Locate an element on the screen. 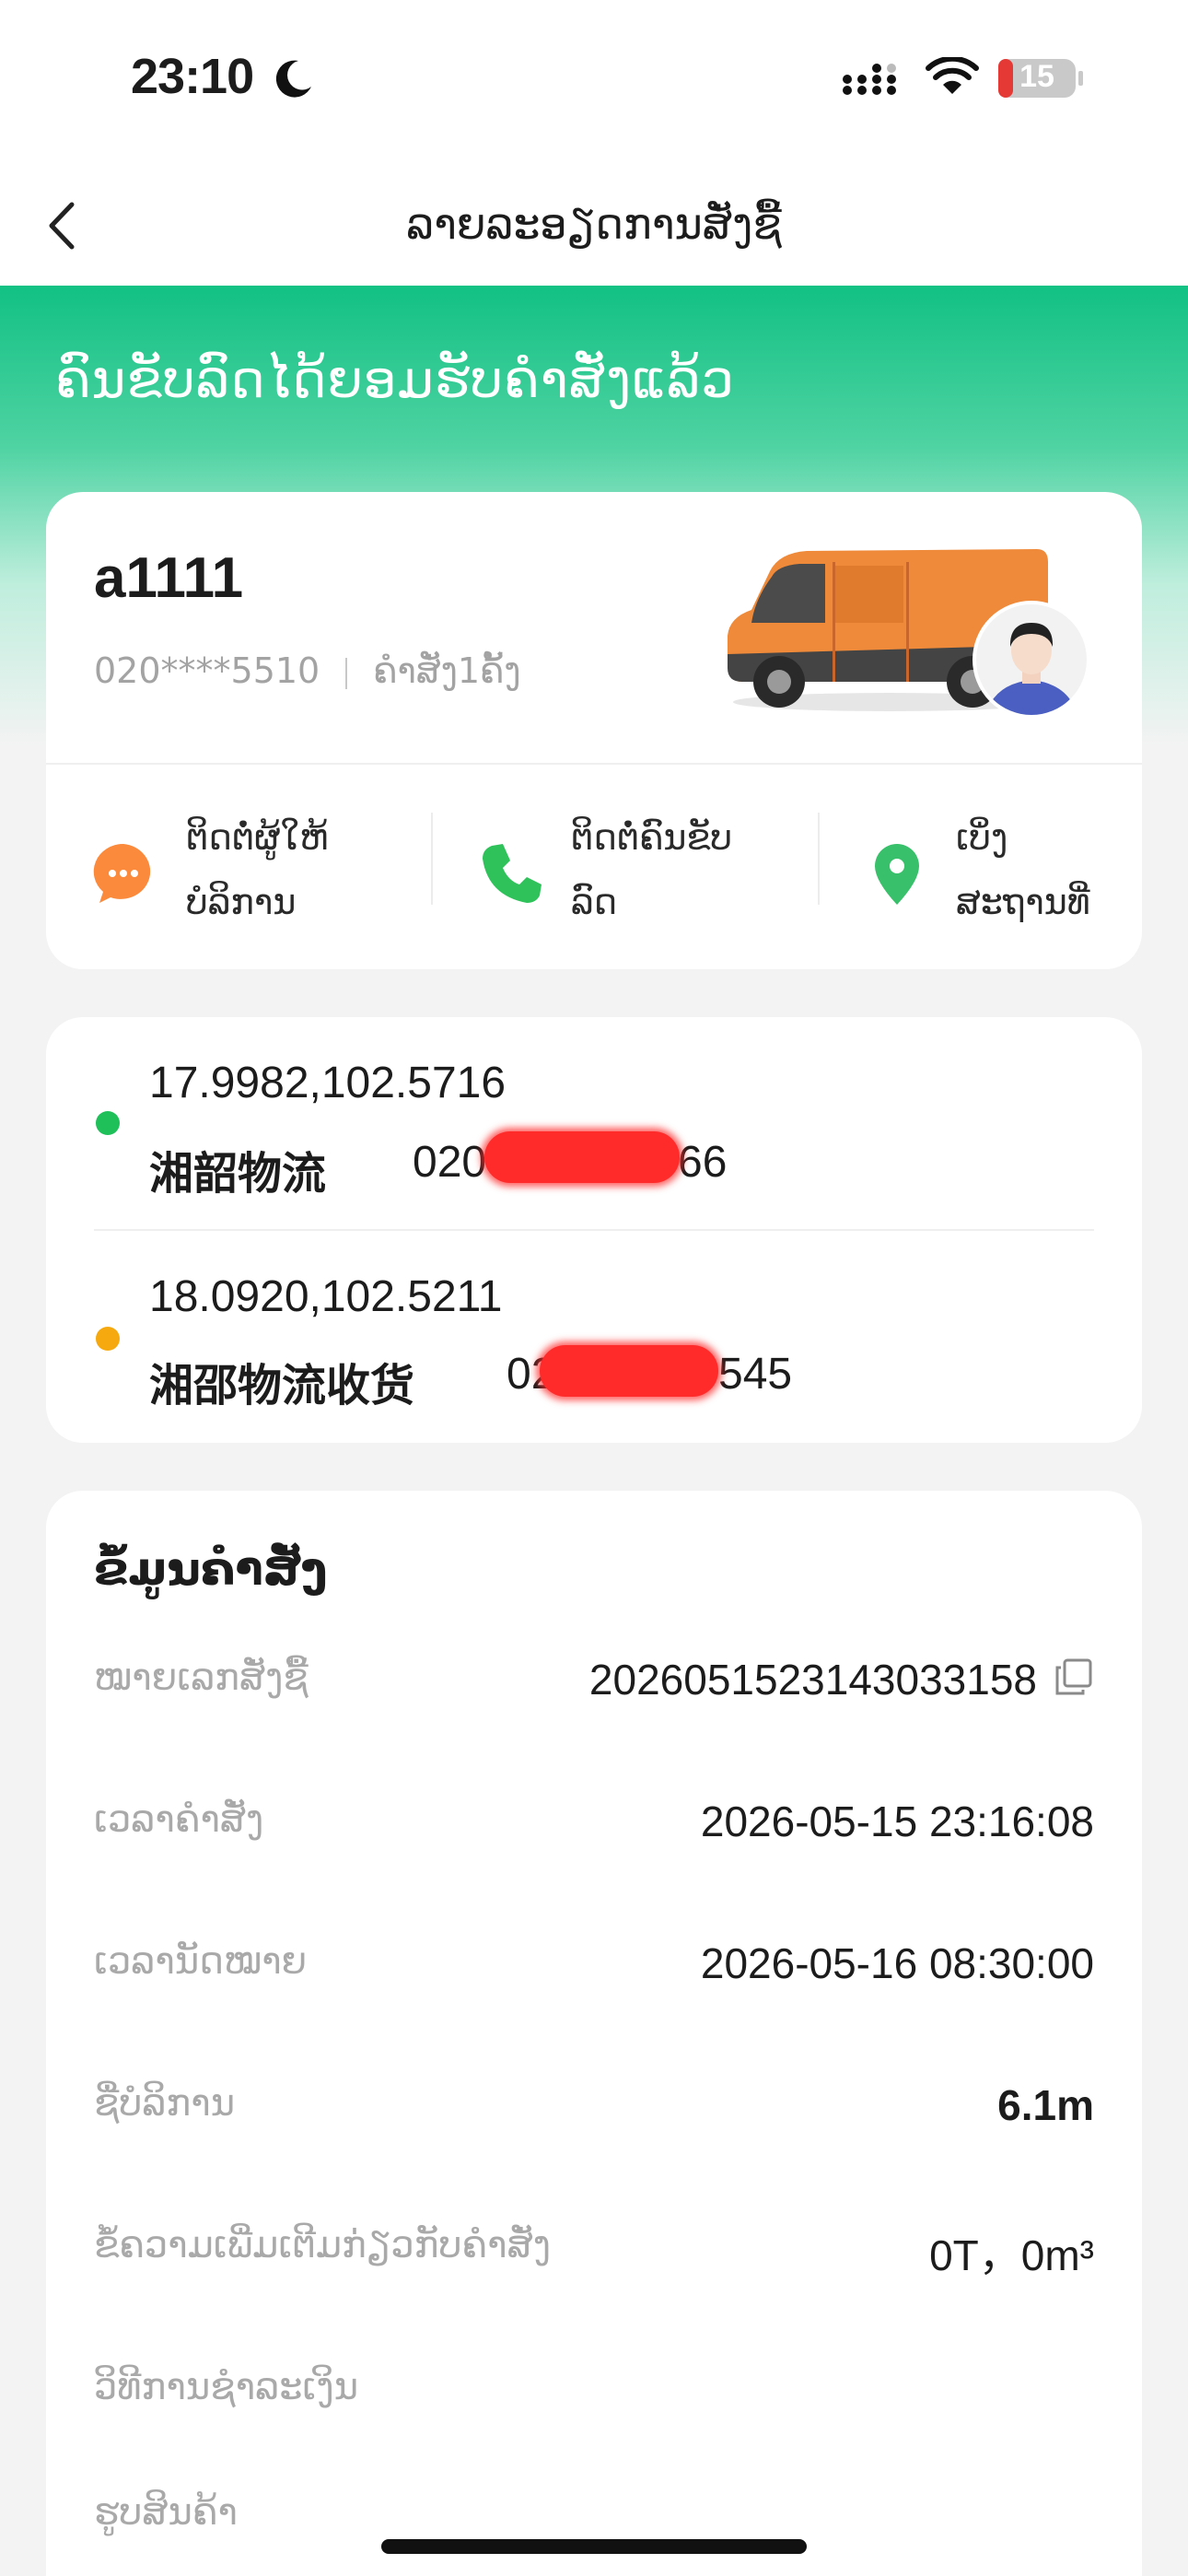 This screenshot has height=2576, width=1188. appointment-time-row: ເວລານັດໝາຍ 2026-05-16 08:30:00 is located at coordinates (594, 1965).